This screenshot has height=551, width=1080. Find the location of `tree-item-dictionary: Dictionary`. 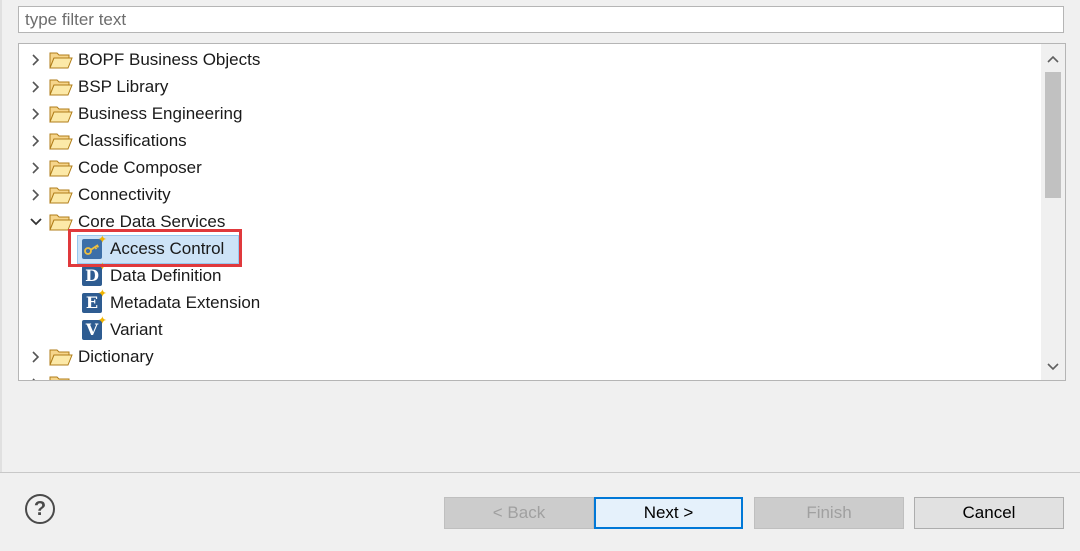

tree-item-dictionary: Dictionary is located at coordinates (90, 356).